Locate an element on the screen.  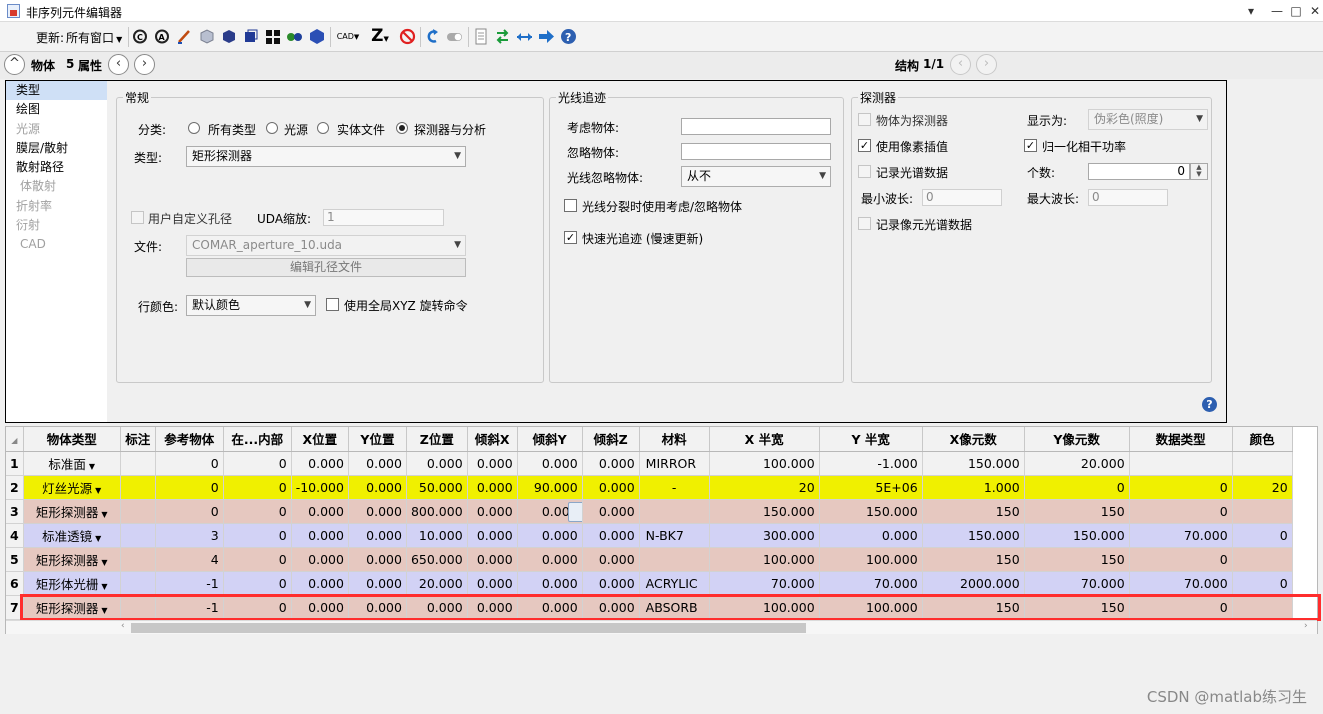
cell-p4: 20.000 is located at coordinates (1077, 463).